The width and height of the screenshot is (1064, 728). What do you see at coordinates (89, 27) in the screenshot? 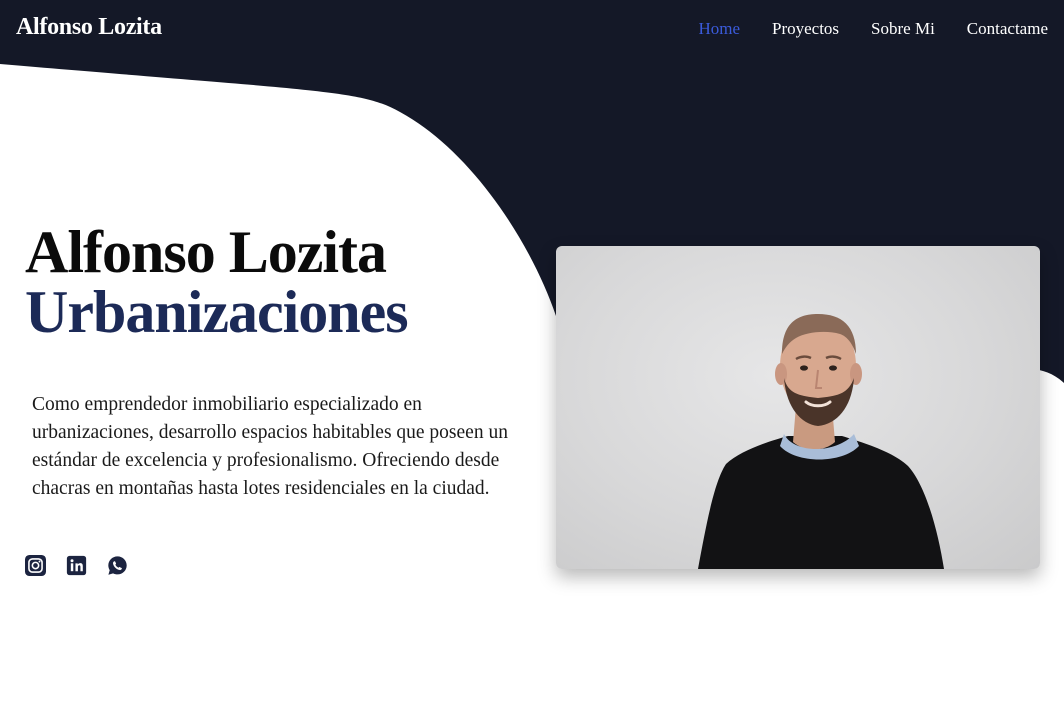
I see `brand-logo-text: Alfonso Lozita` at bounding box center [89, 27].